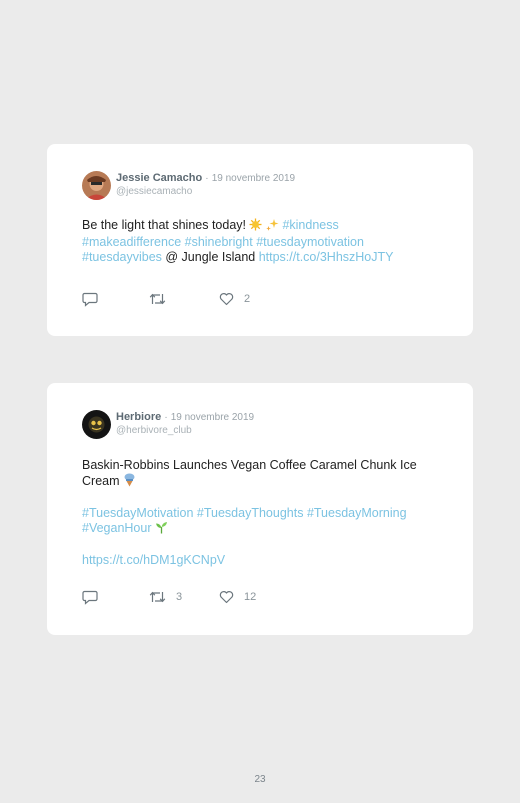 Image resolution: width=520 pixels, height=803 pixels. Describe the element at coordinates (272, 226) in the screenshot. I see `sparkle-emoji` at that location.